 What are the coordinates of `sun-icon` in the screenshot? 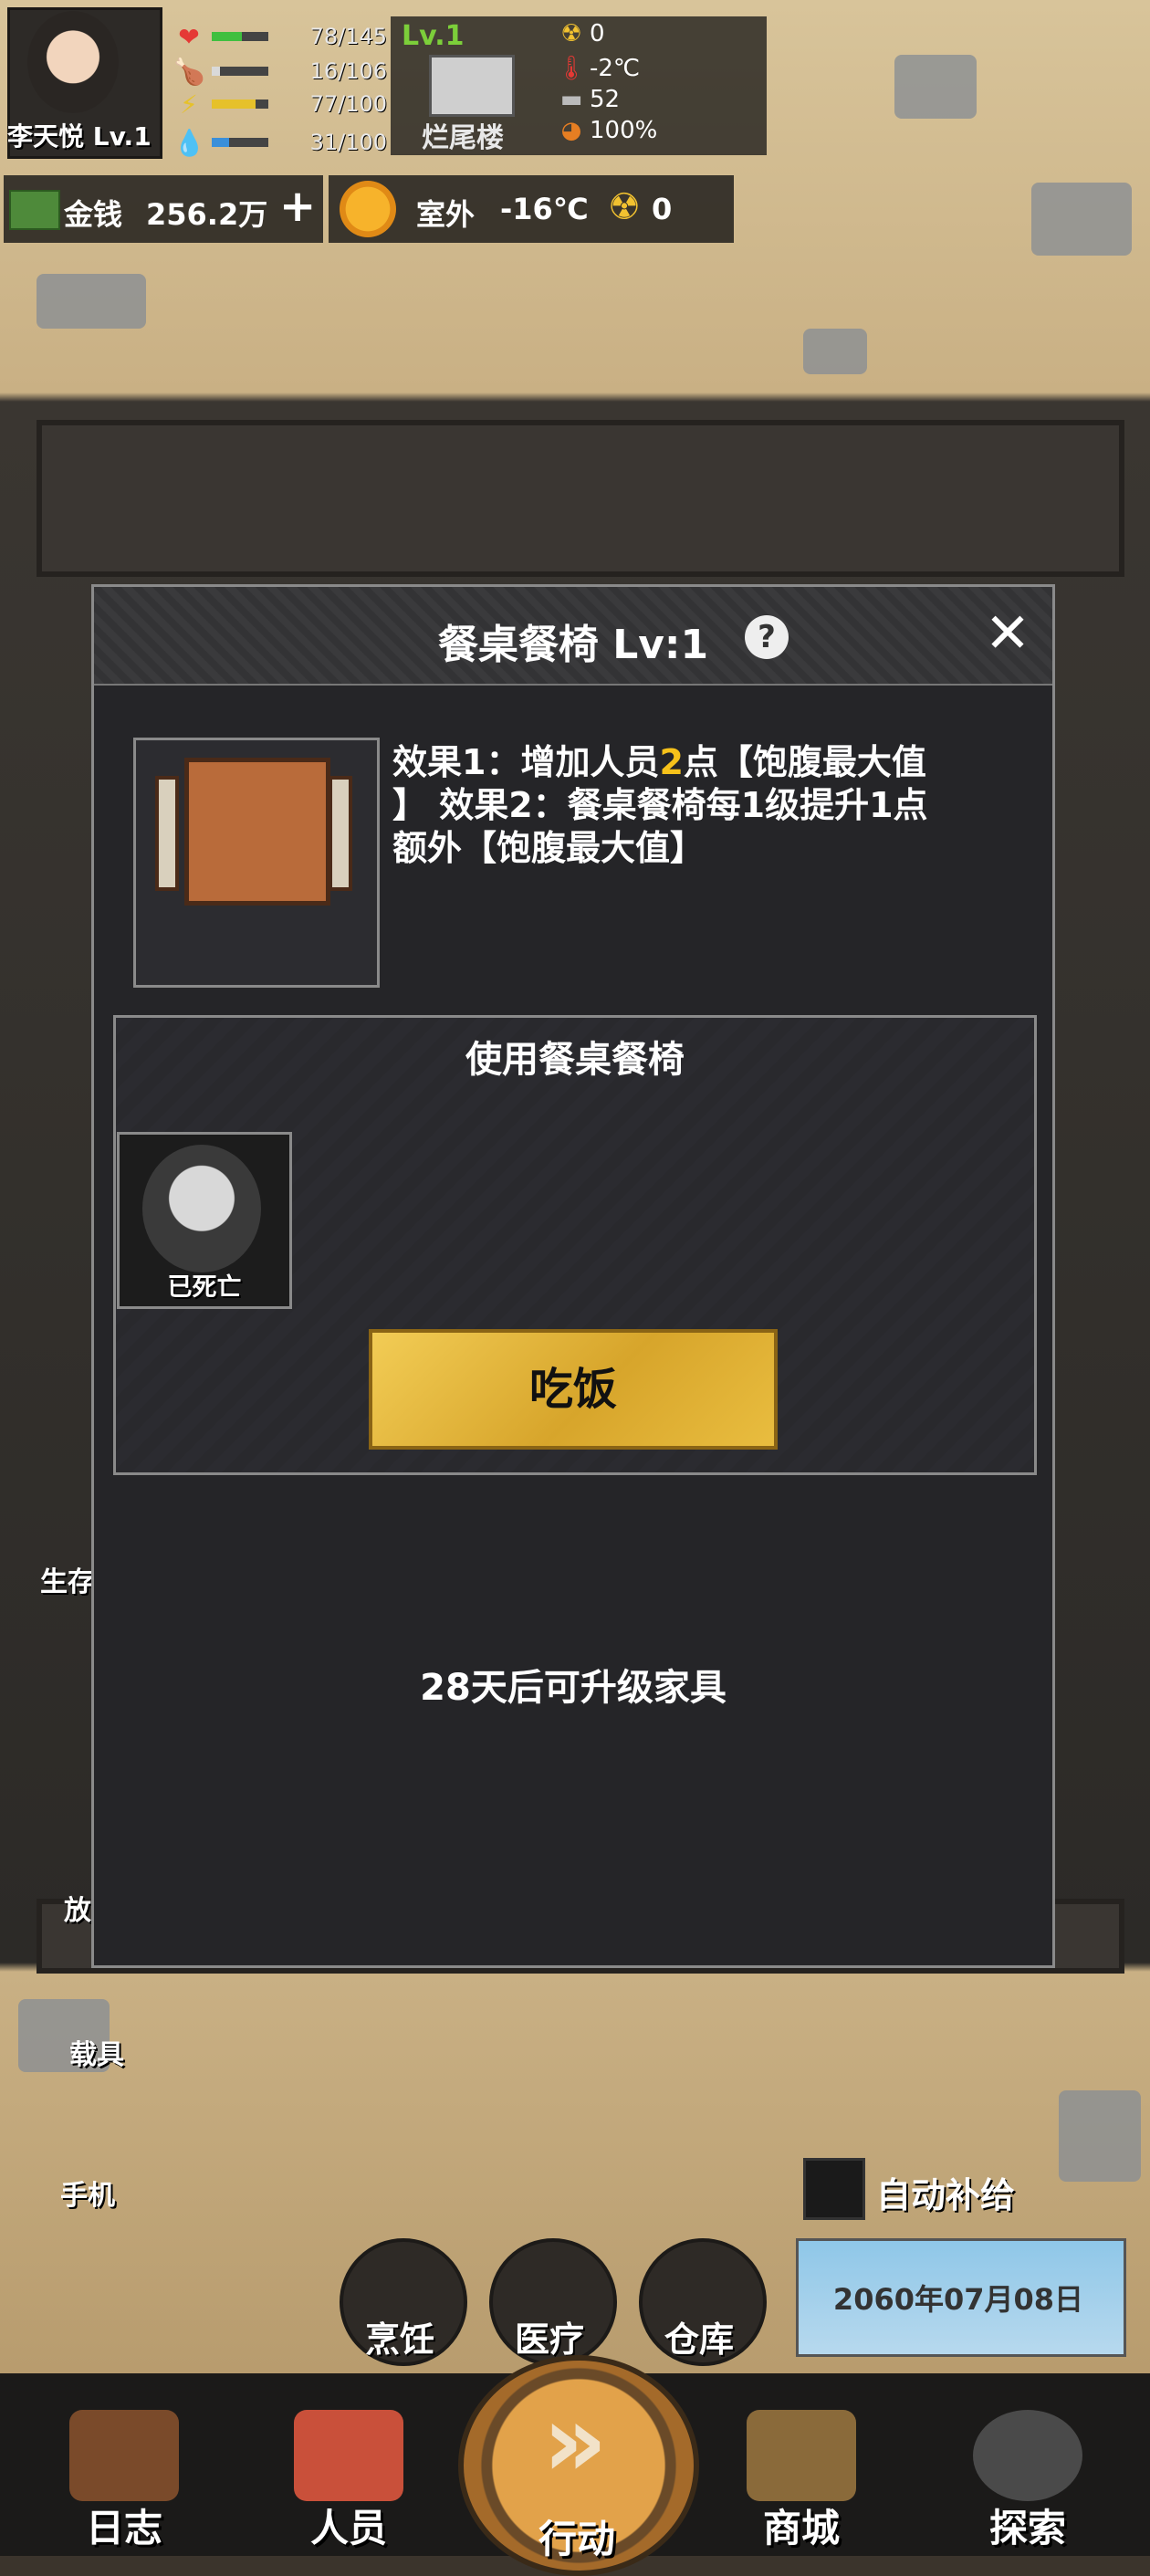 It's located at (368, 209).